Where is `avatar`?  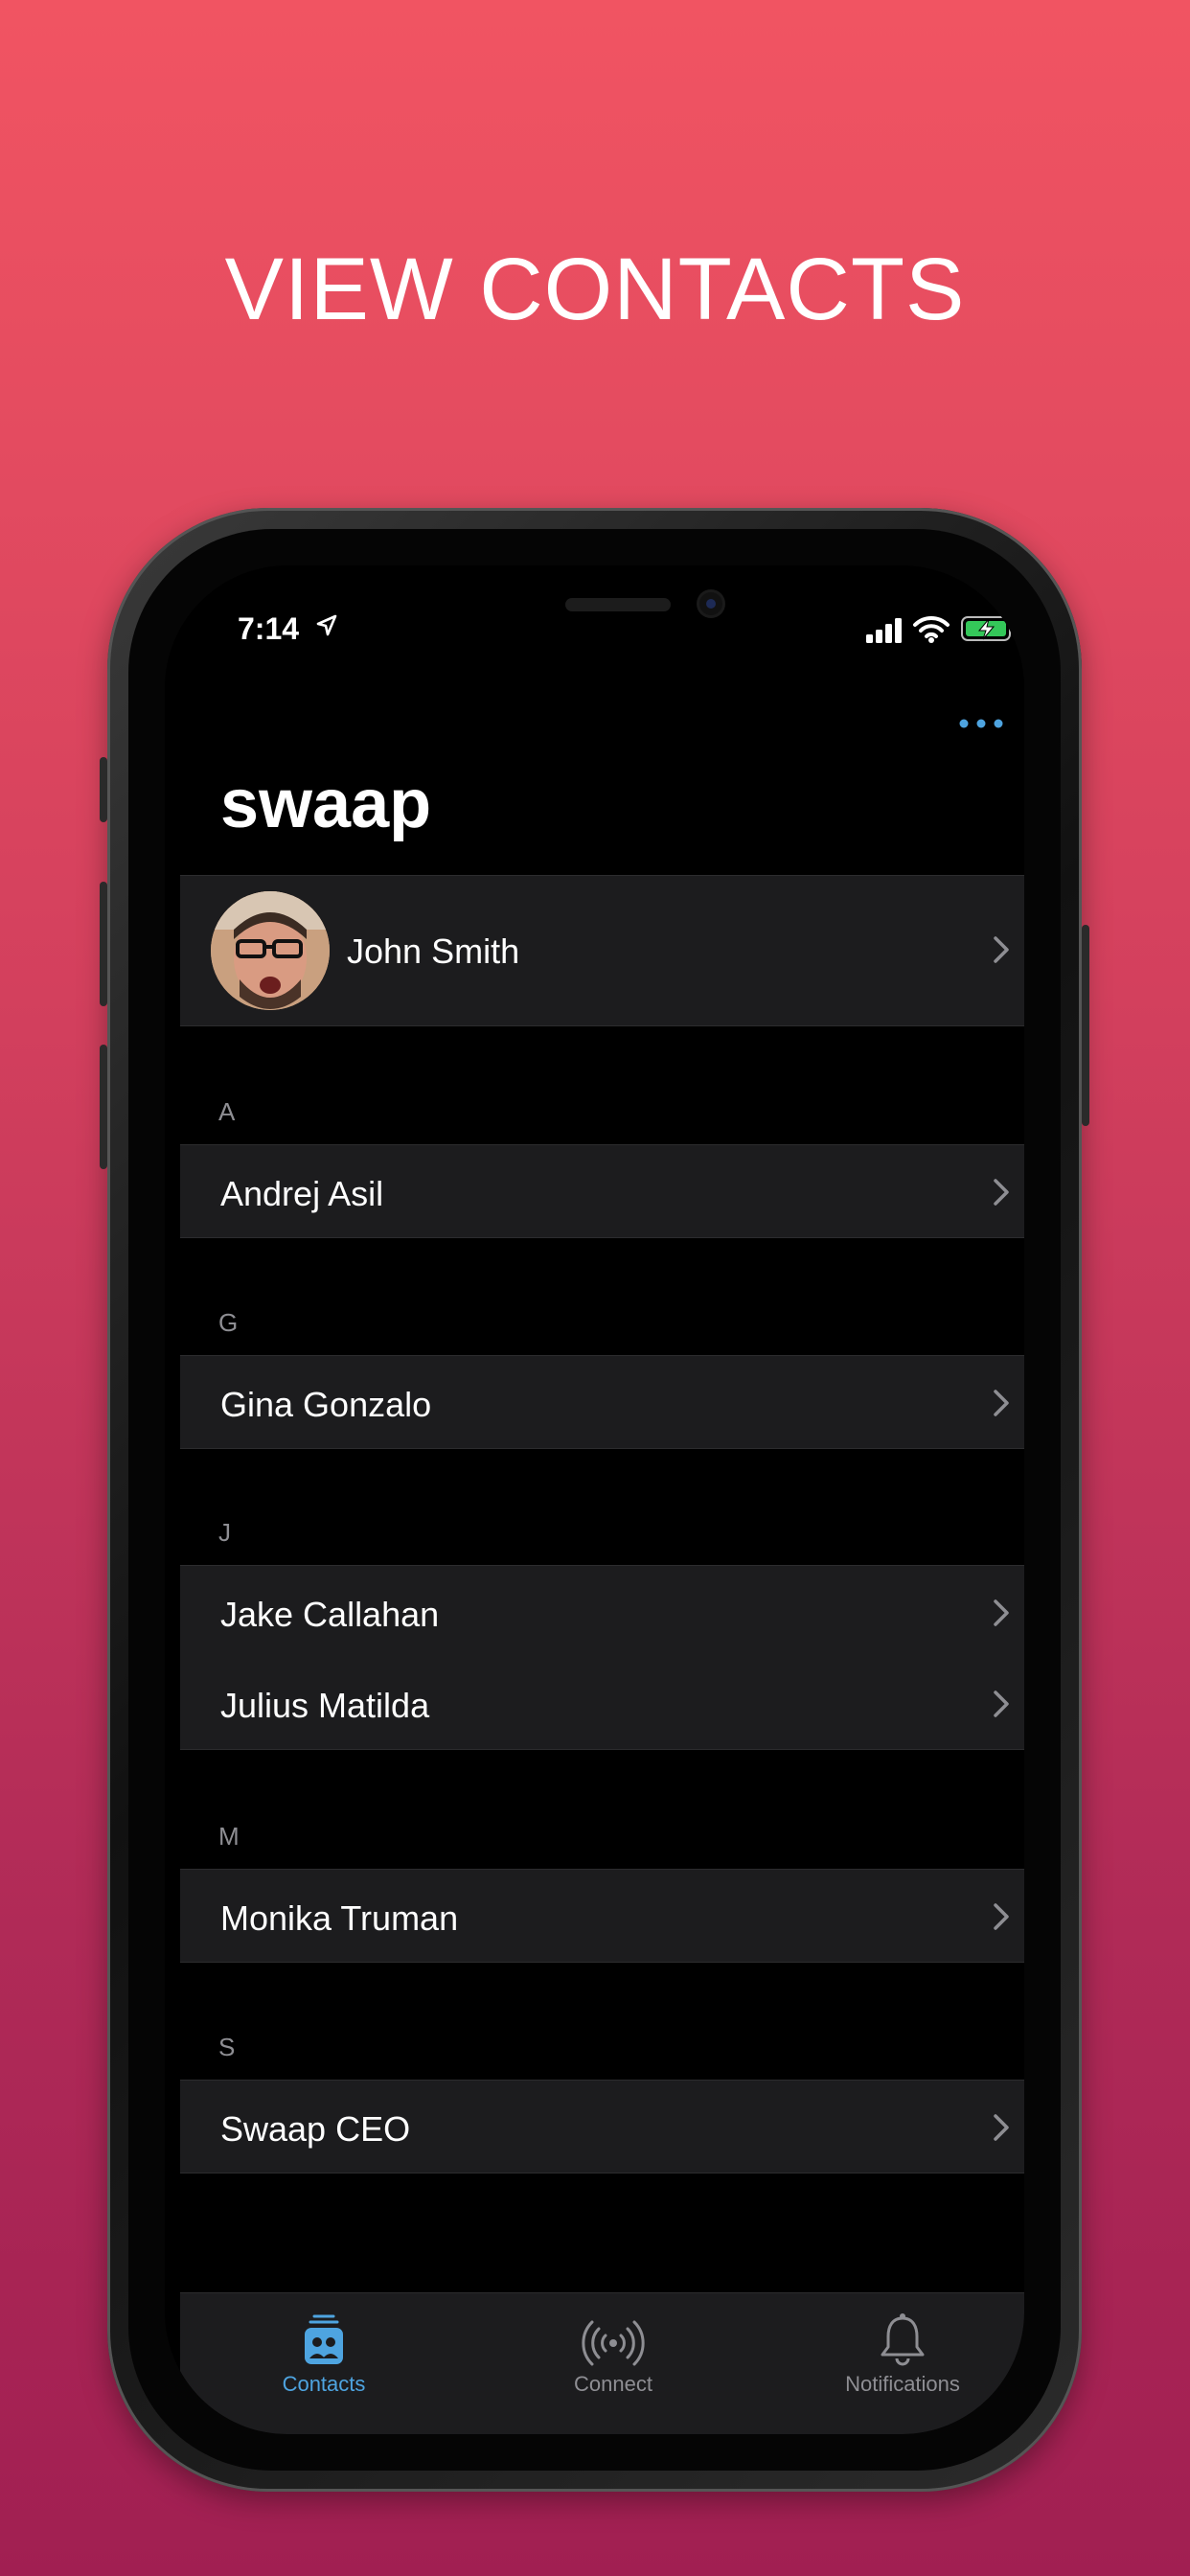
avatar is located at coordinates (271, 950).